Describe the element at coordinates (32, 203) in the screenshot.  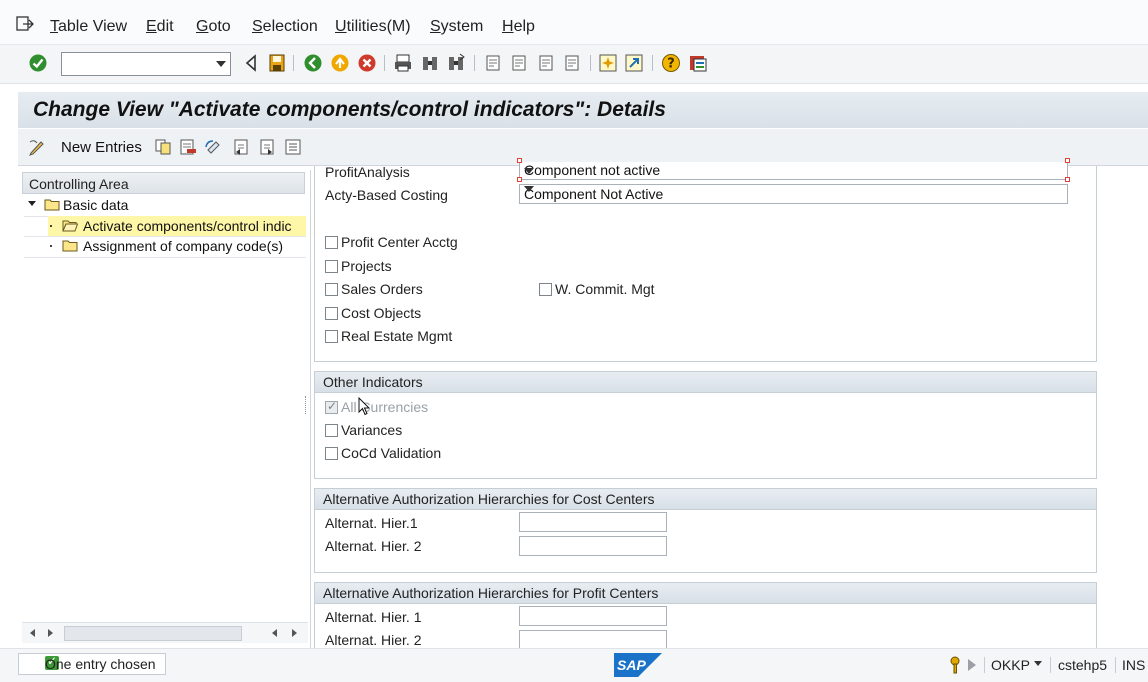
I see `expand-arrow-icon` at that location.